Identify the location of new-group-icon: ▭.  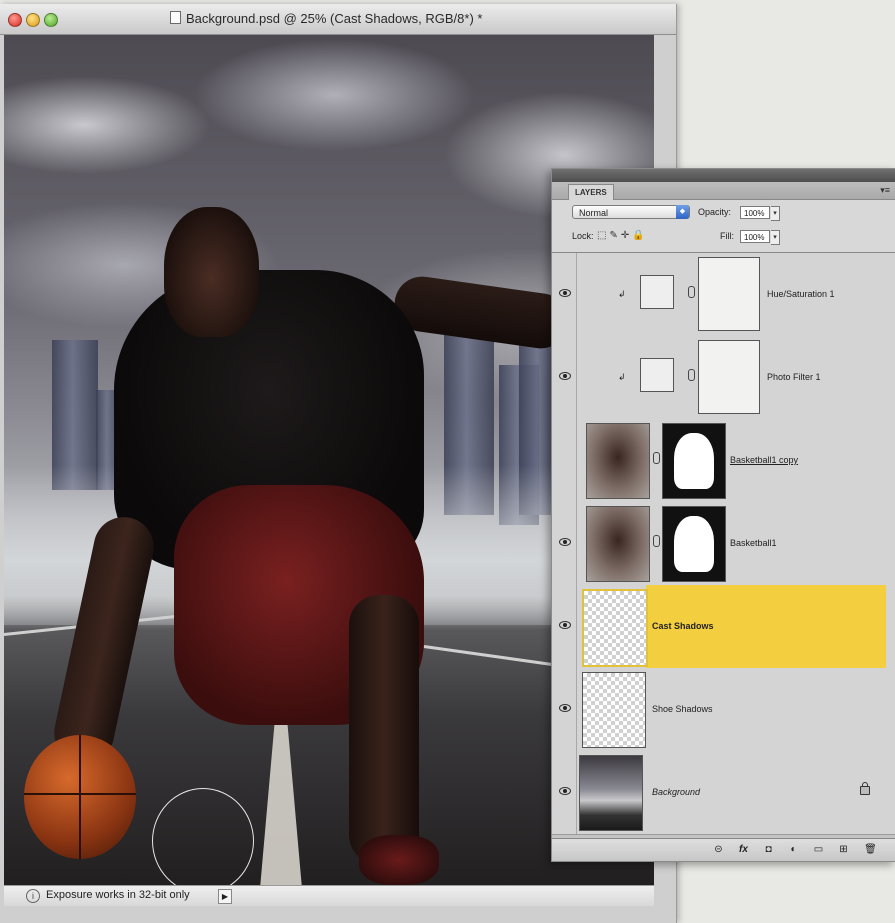
(818, 849).